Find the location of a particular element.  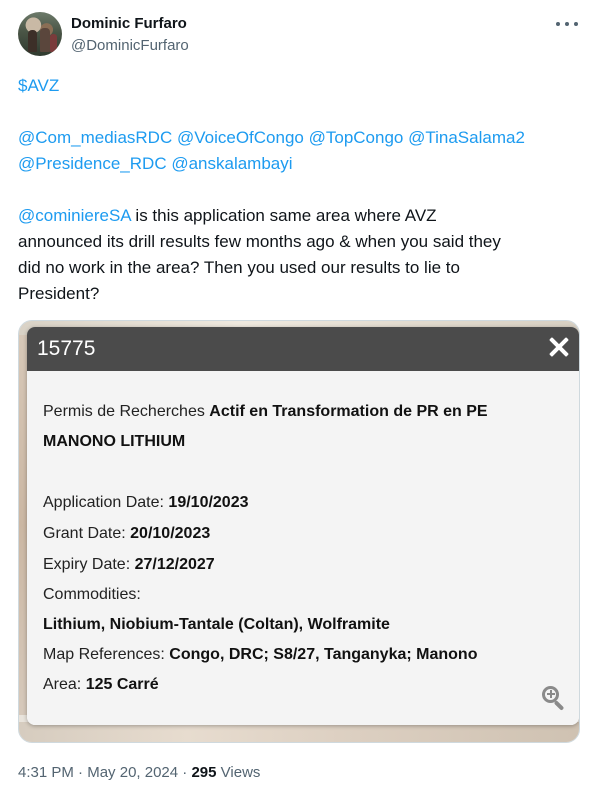

tweet-text-line: is this application same area where AVZ is located at coordinates (283, 215).